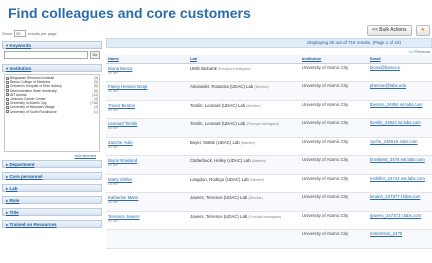  Describe the element at coordinates (400, 109) in the screenshot. I see `email-link: tbenton_24894 ist.labs.com` at that location.